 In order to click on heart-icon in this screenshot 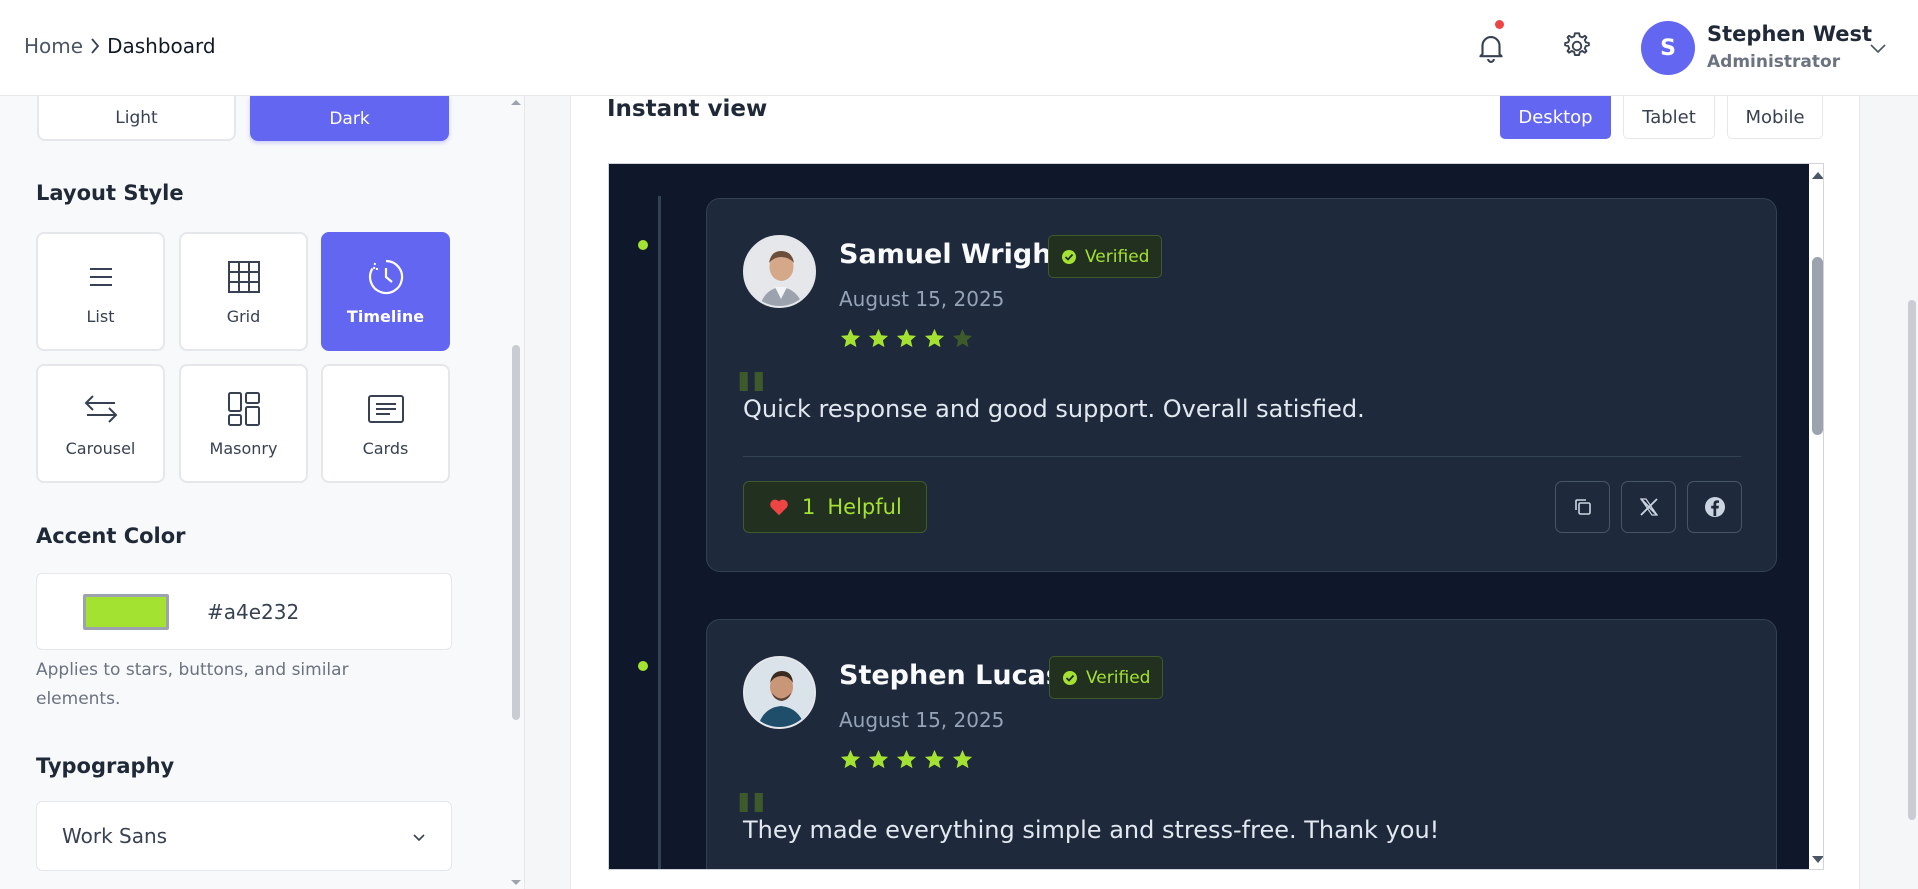, I will do `click(779, 507)`.